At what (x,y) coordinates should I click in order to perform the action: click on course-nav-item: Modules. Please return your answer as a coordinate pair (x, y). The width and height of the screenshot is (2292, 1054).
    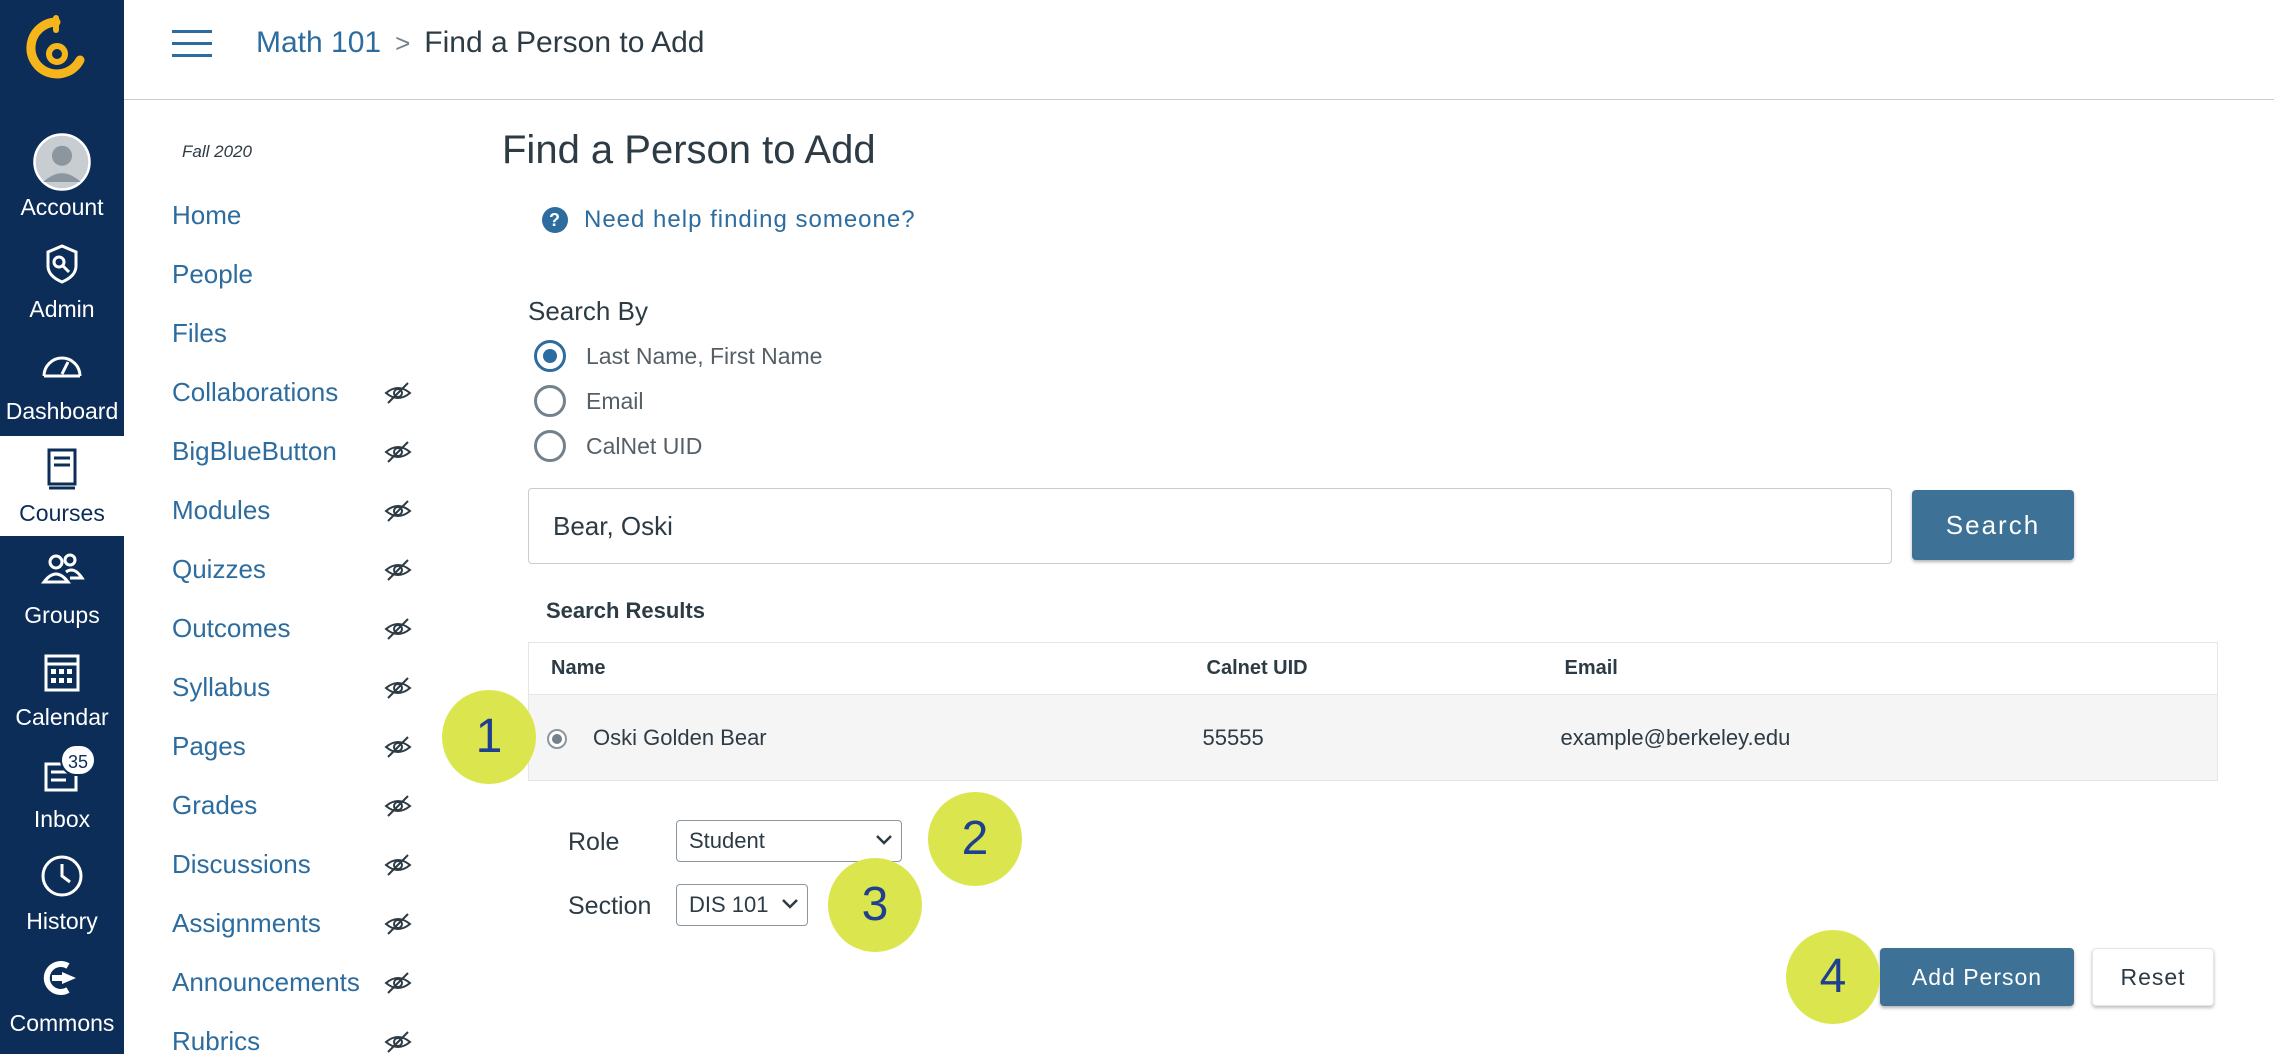
    Looking at the image, I should click on (292, 515).